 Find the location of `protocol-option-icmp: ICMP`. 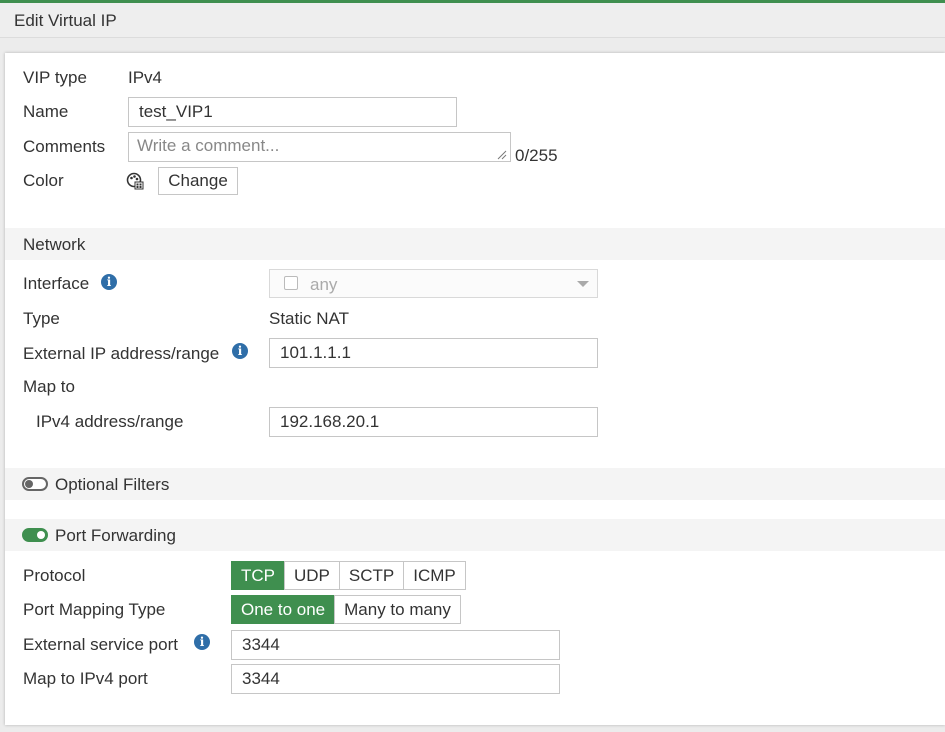

protocol-option-icmp: ICMP is located at coordinates (434, 575).